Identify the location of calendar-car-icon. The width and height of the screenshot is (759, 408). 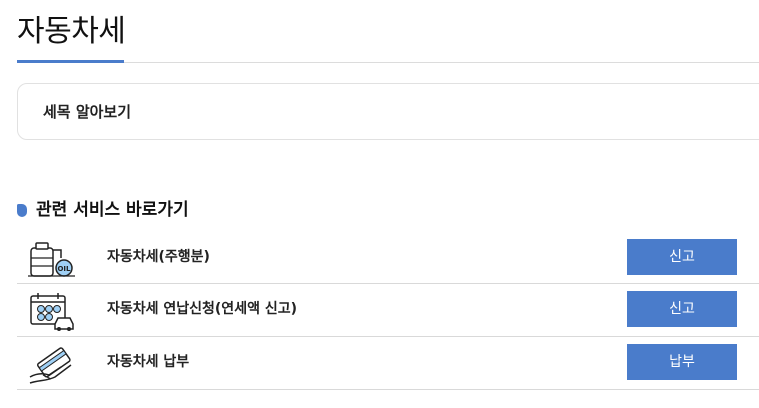
(52, 311).